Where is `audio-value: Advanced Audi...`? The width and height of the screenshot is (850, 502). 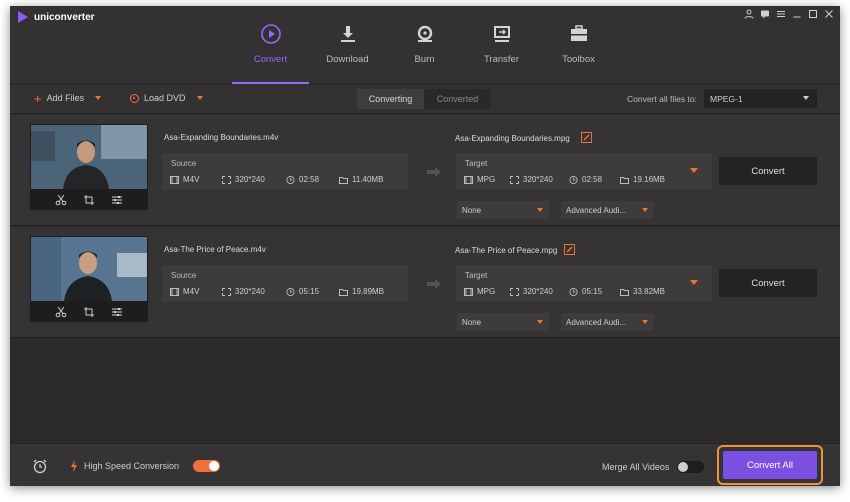 audio-value: Advanced Audi... is located at coordinates (596, 210).